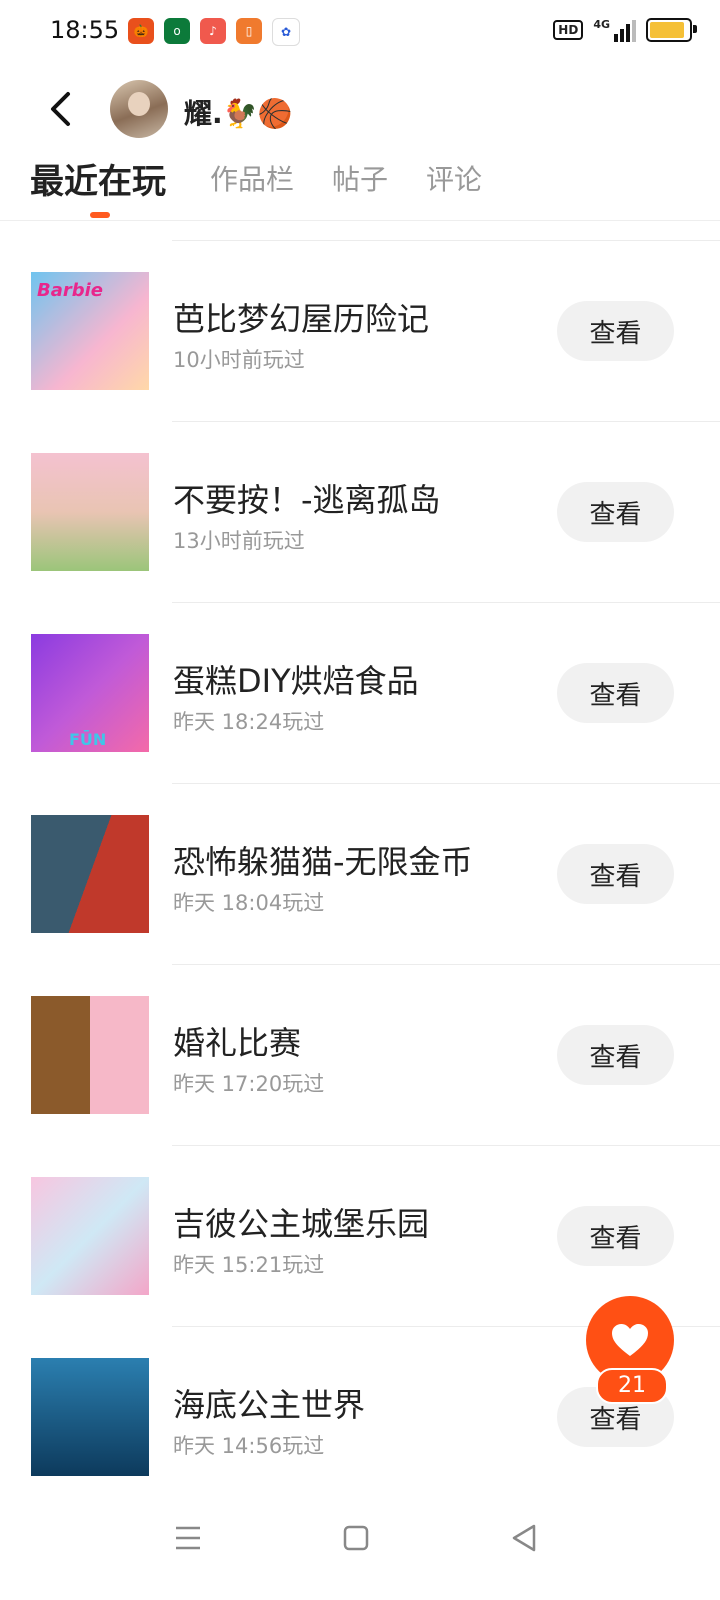  What do you see at coordinates (139, 109) in the screenshot?
I see `avatar` at bounding box center [139, 109].